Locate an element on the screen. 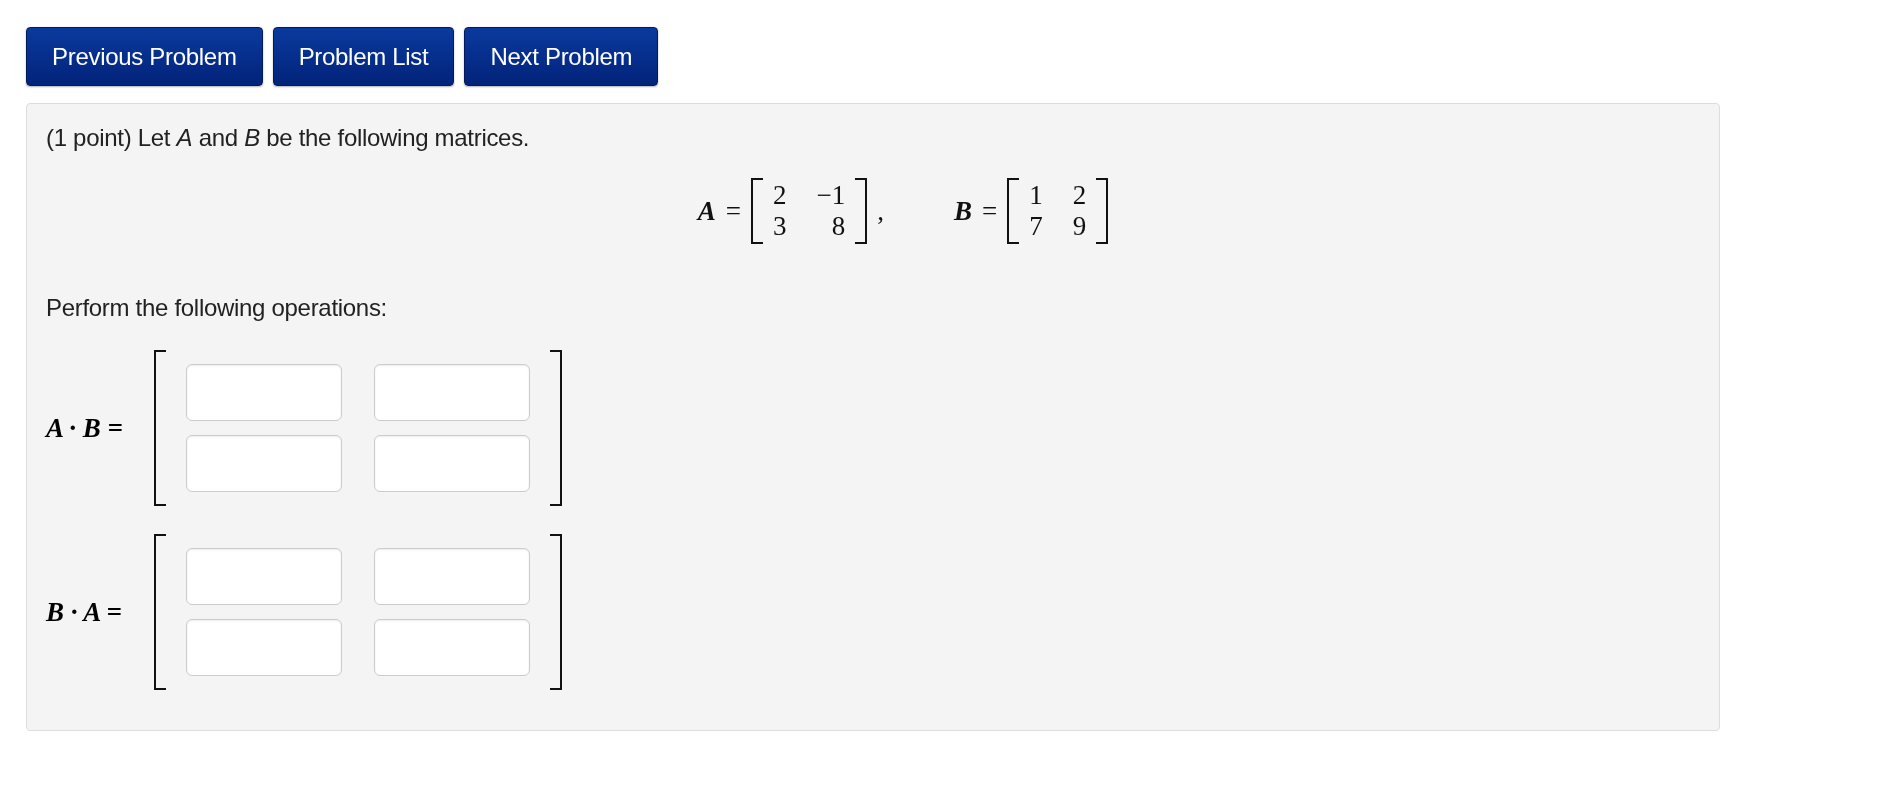 Image resolution: width=1904 pixels, height=794 pixels. operation-label: A · B = is located at coordinates (85, 428).